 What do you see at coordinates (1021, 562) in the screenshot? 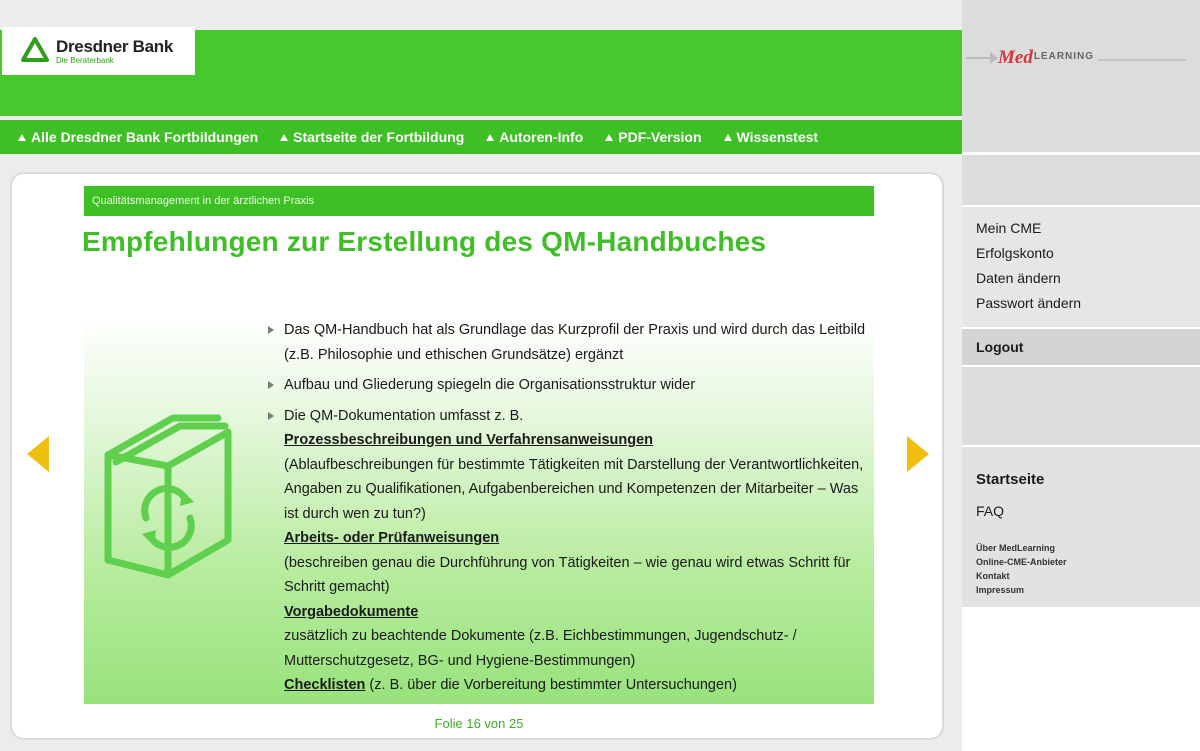
I see `footer-link-providers: Online-CME-Anbieter` at bounding box center [1021, 562].